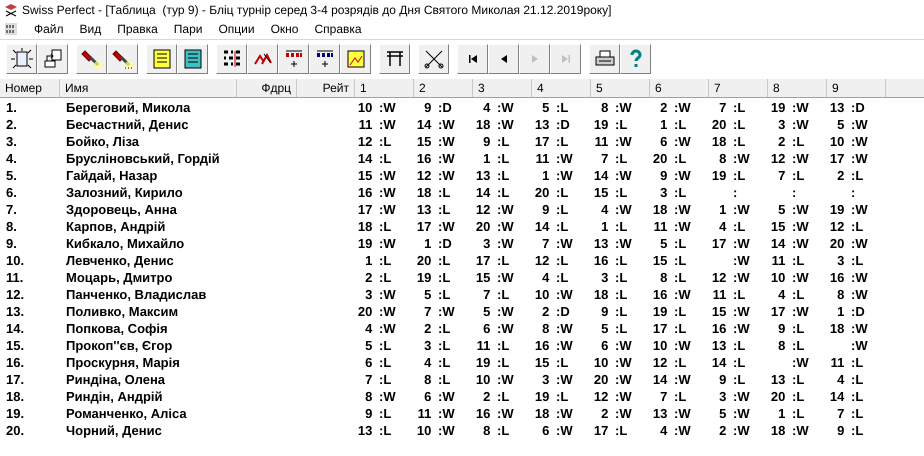 This screenshot has height=456, width=924. I want to click on result-cell-text: 3 :W, so click(793, 125).